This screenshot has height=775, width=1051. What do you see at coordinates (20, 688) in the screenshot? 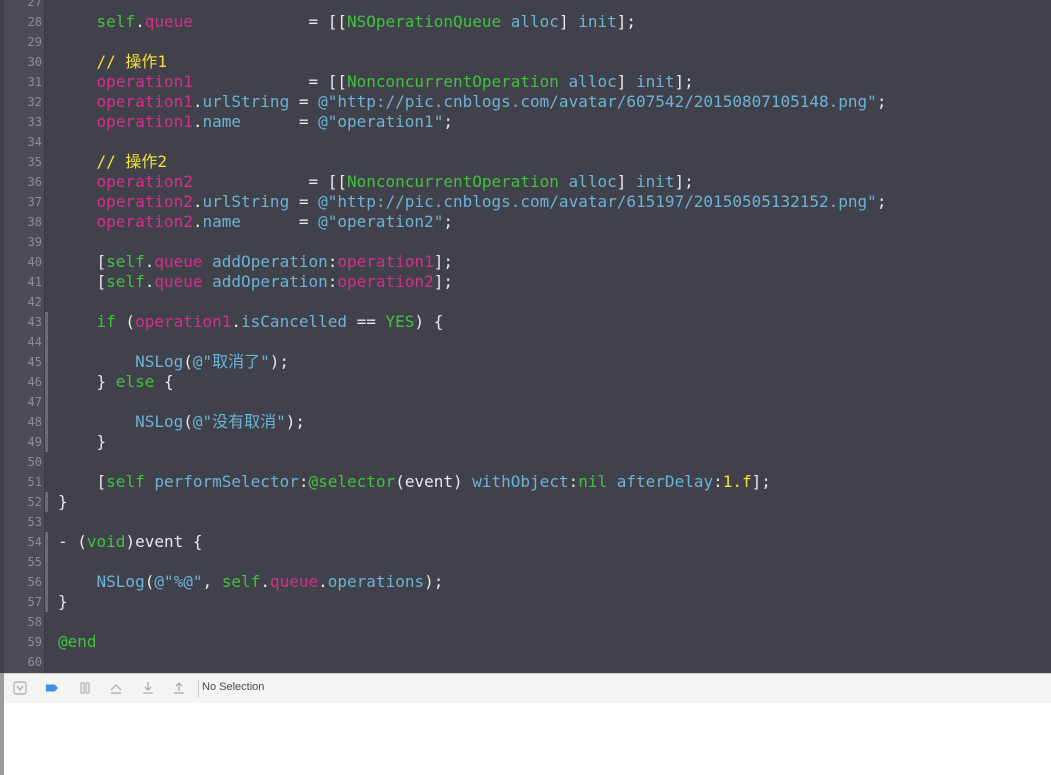
I see `hide-console-icon` at bounding box center [20, 688].